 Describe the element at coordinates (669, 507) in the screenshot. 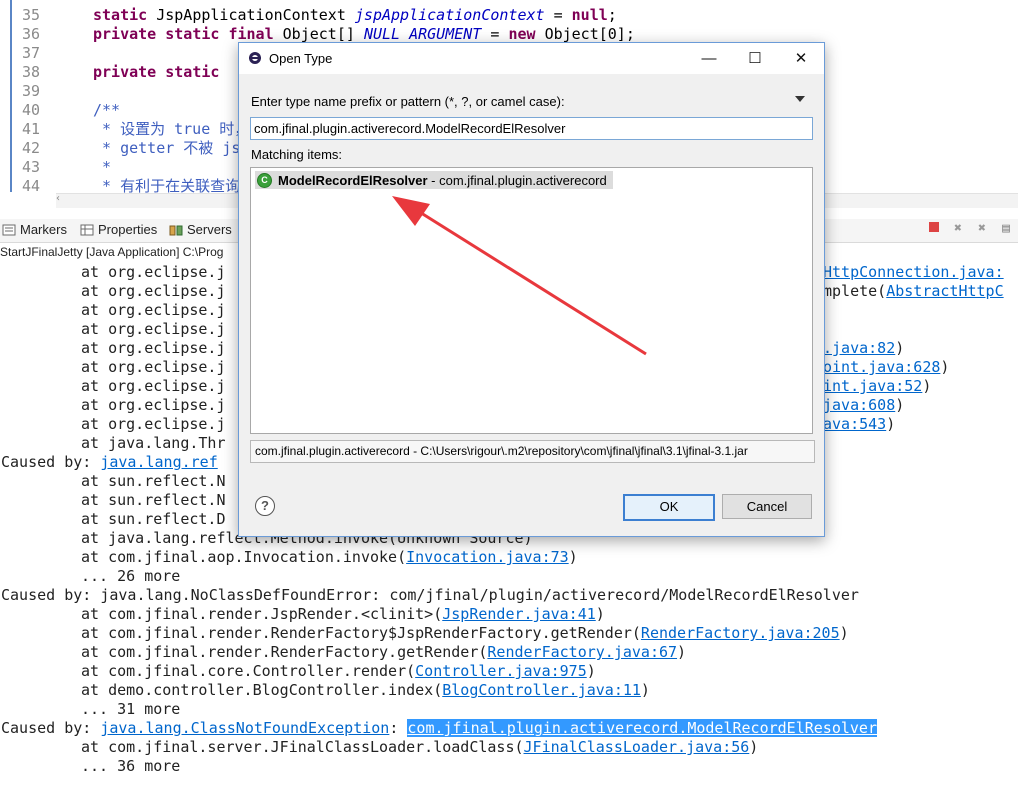

I see `ok-button: OK` at that location.